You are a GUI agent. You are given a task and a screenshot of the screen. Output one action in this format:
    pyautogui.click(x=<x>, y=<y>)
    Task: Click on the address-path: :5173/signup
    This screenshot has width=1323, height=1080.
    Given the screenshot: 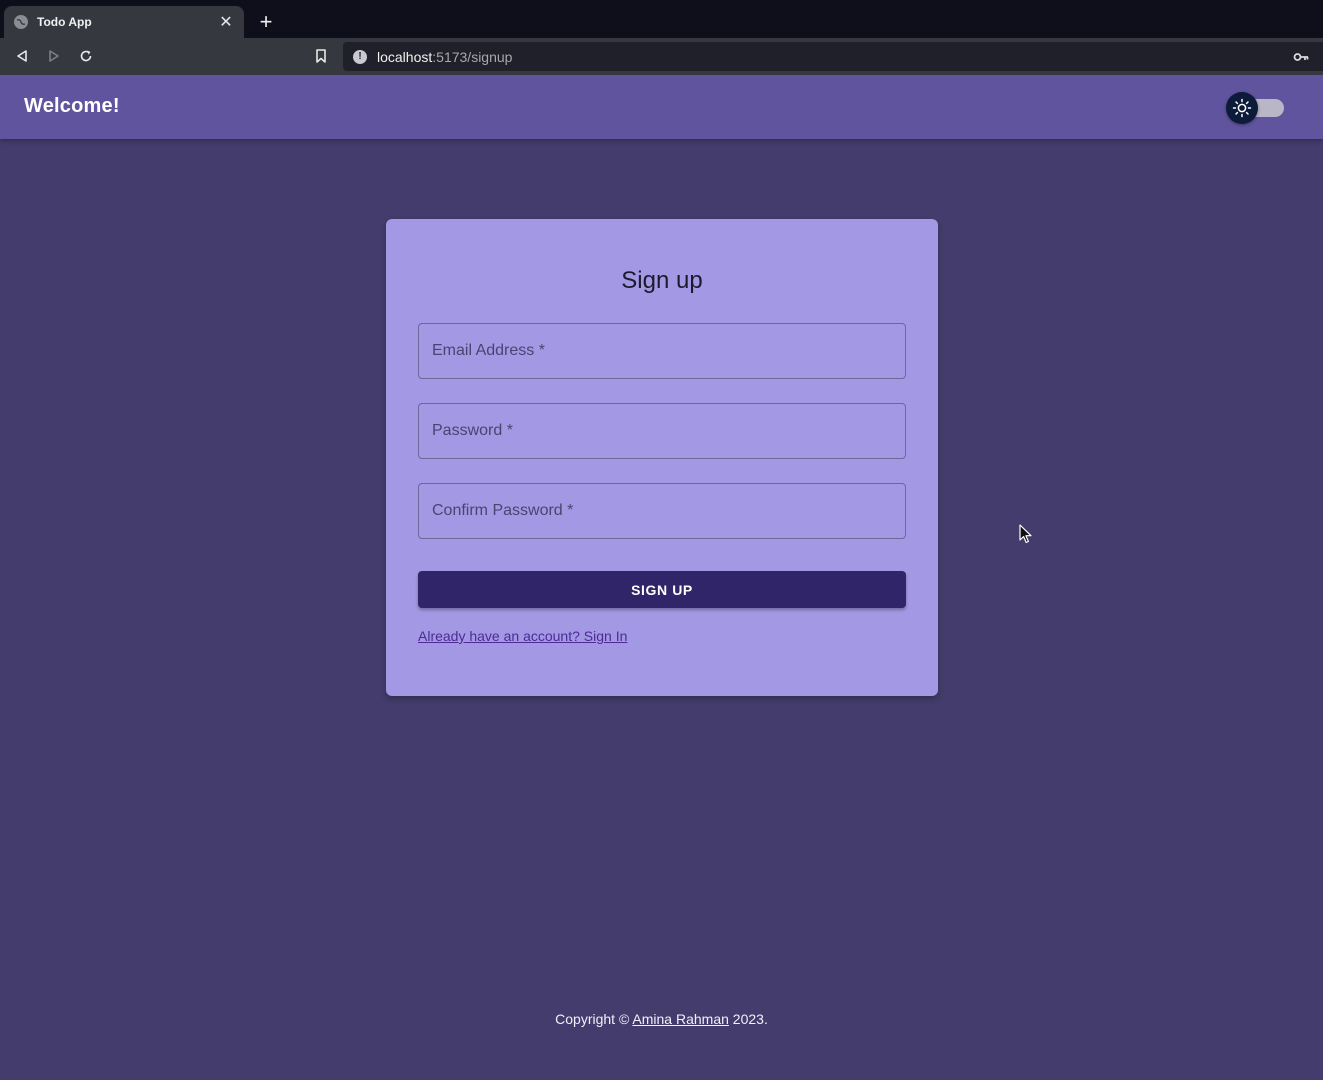 What is the action you would take?
    pyautogui.click(x=472, y=56)
    